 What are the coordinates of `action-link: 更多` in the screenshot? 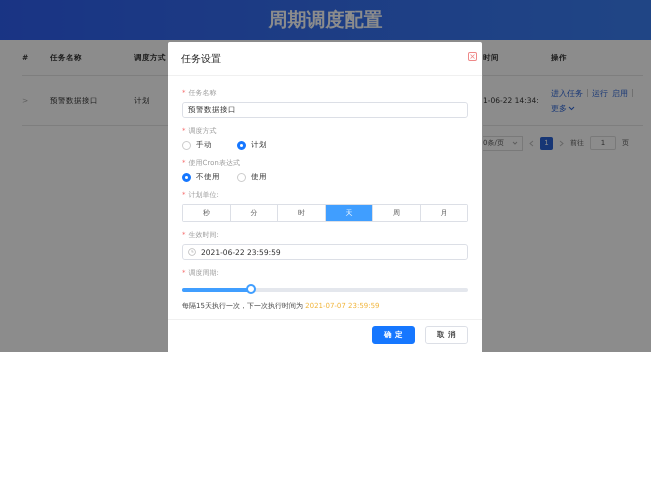 It's located at (563, 108).